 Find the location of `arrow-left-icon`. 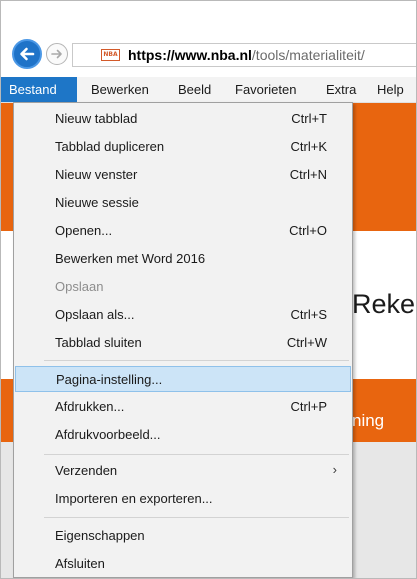

arrow-left-icon is located at coordinates (27, 54).